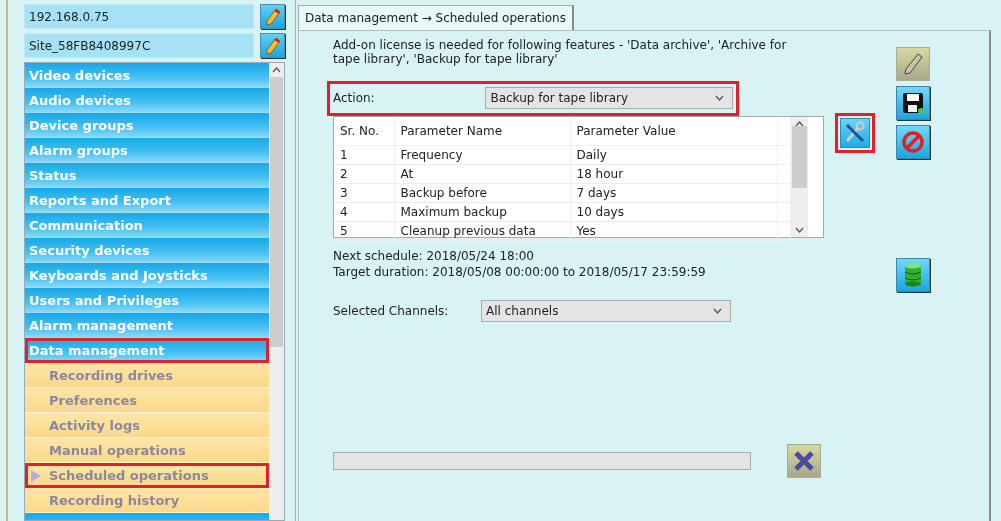 This screenshot has height=521, width=1001. I want to click on table-cell: Backup before, so click(482, 193).